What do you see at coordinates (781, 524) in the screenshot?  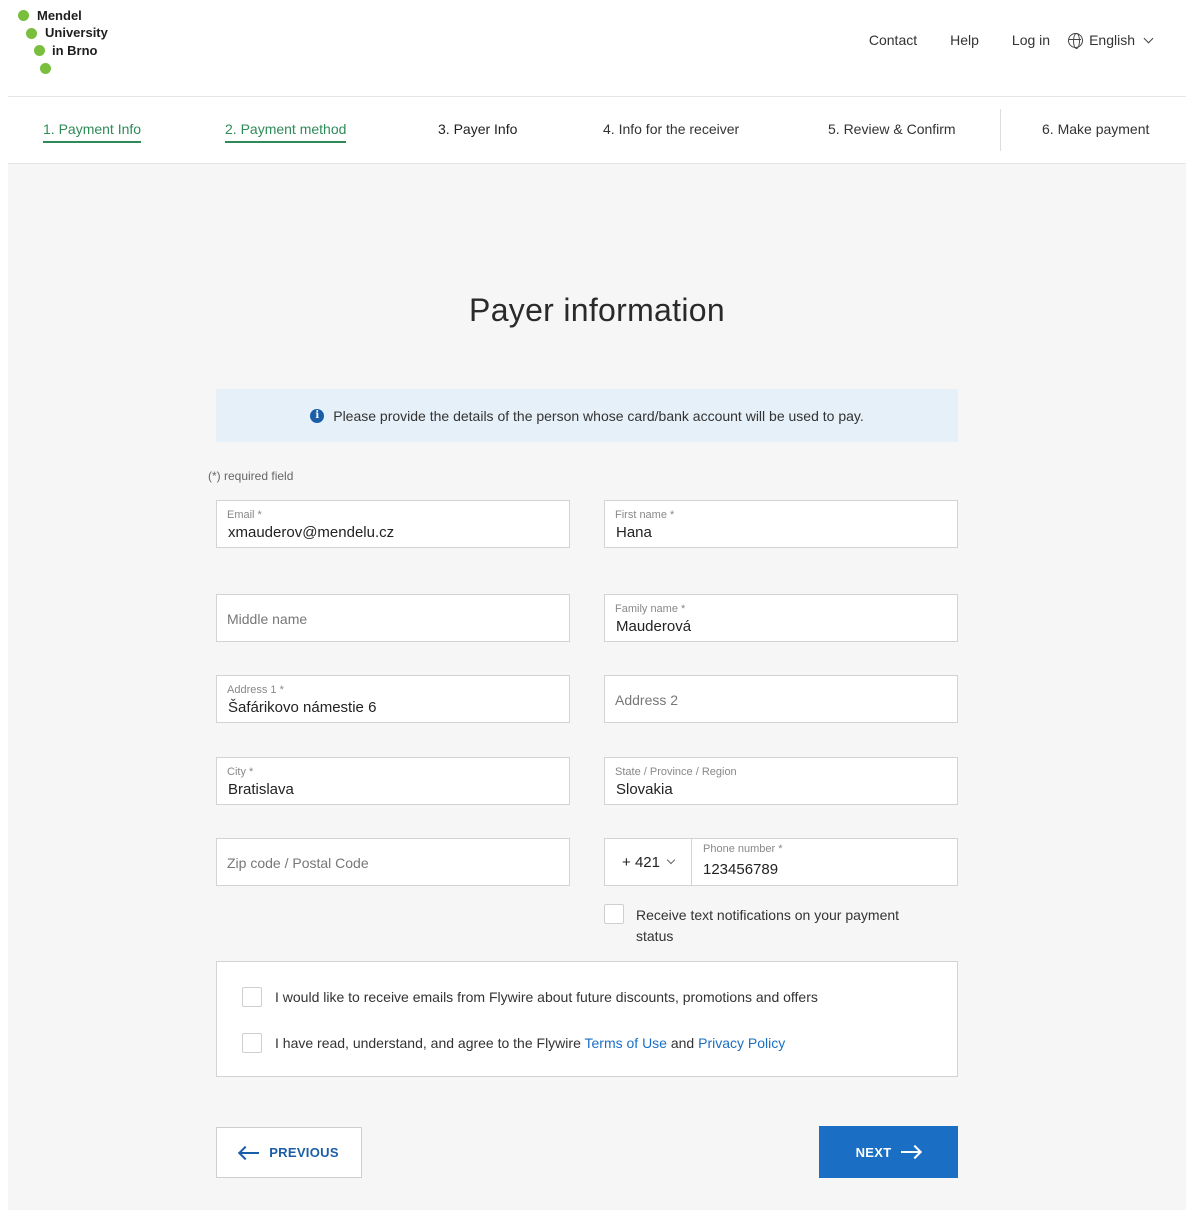 I see `first-name-field: First name * Hana` at bounding box center [781, 524].